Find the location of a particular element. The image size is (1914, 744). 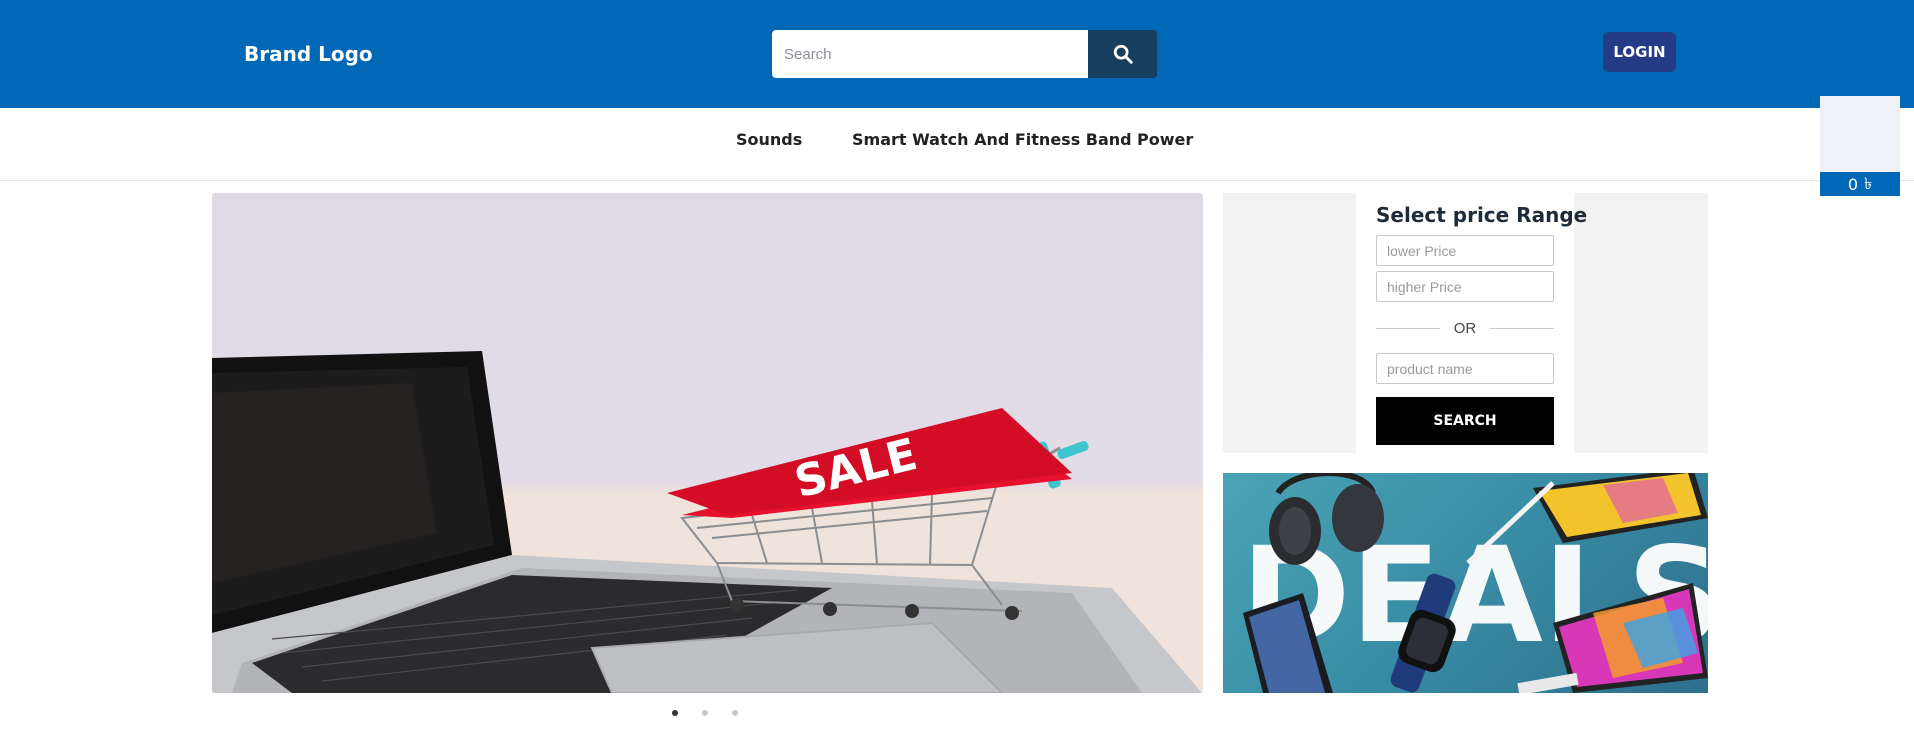

search-input is located at coordinates (930, 54).